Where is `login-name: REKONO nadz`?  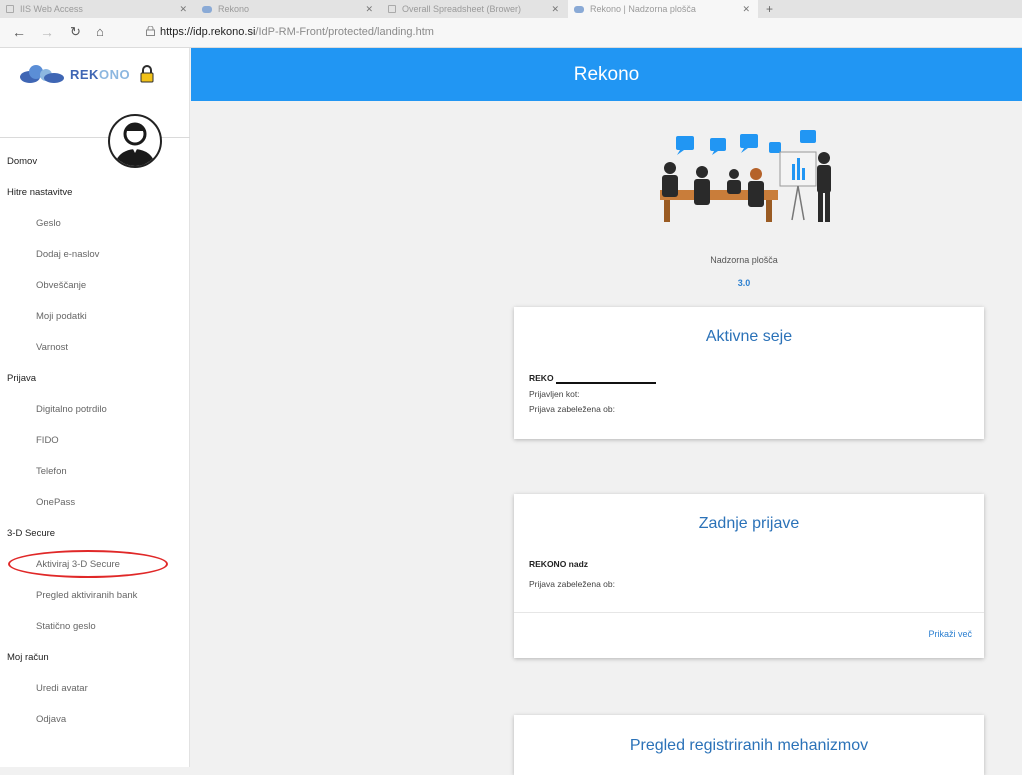 login-name: REKONO nadz is located at coordinates (559, 564).